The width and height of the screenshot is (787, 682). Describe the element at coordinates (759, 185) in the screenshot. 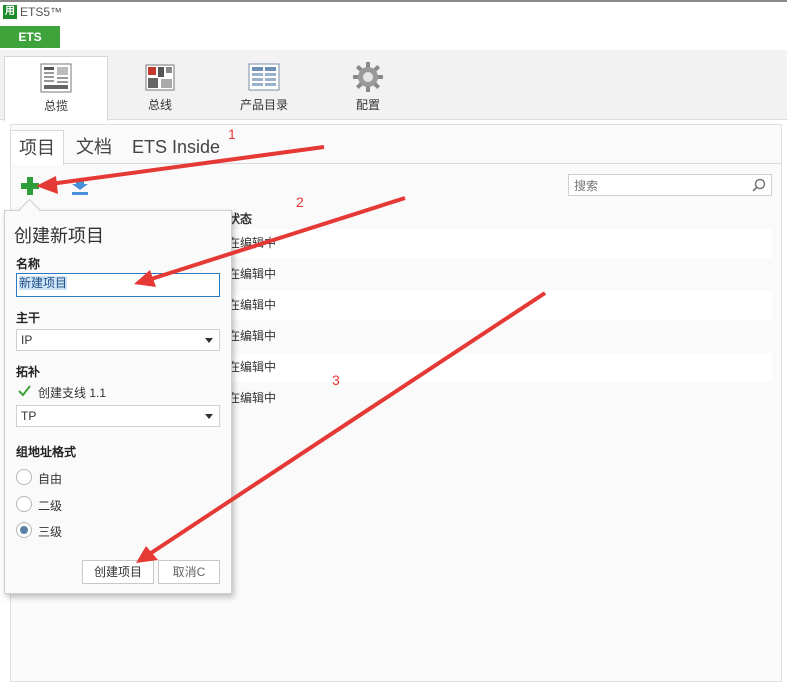

I see `search-icon` at that location.